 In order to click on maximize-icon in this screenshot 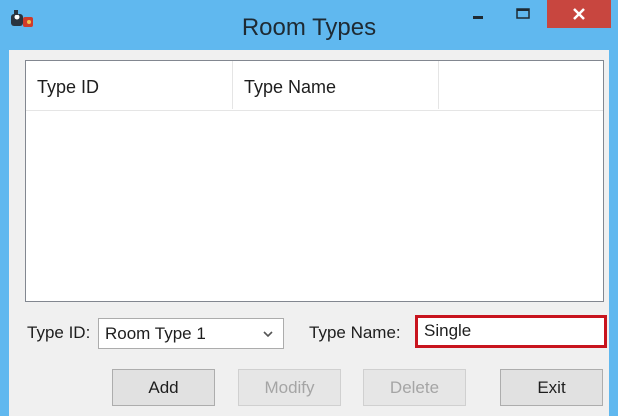, I will do `click(523, 13)`.